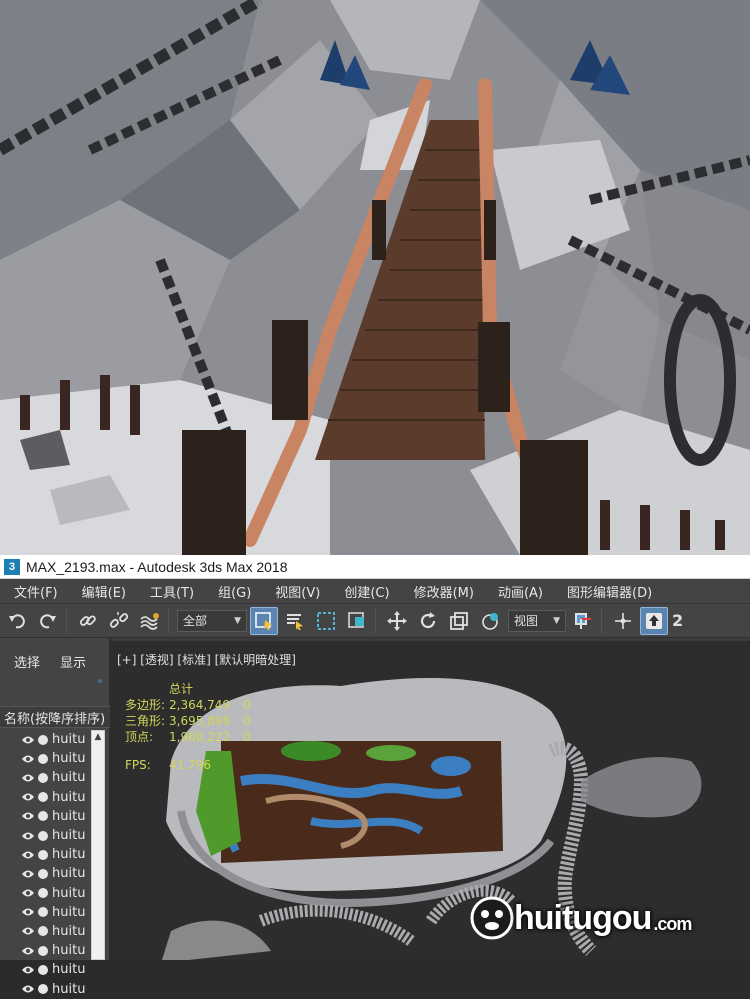 This screenshot has width=750, height=999. What do you see at coordinates (459, 621) in the screenshot?
I see `scale-icon` at bounding box center [459, 621].